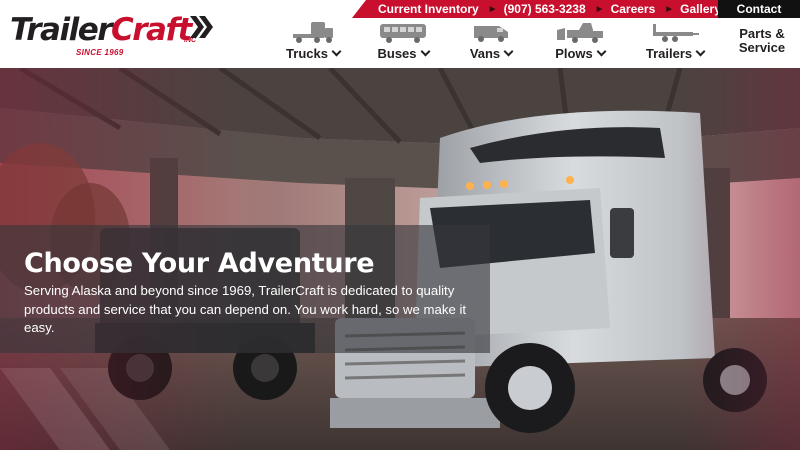 This screenshot has height=450, width=800. I want to click on nav-label: Plows, so click(580, 53).